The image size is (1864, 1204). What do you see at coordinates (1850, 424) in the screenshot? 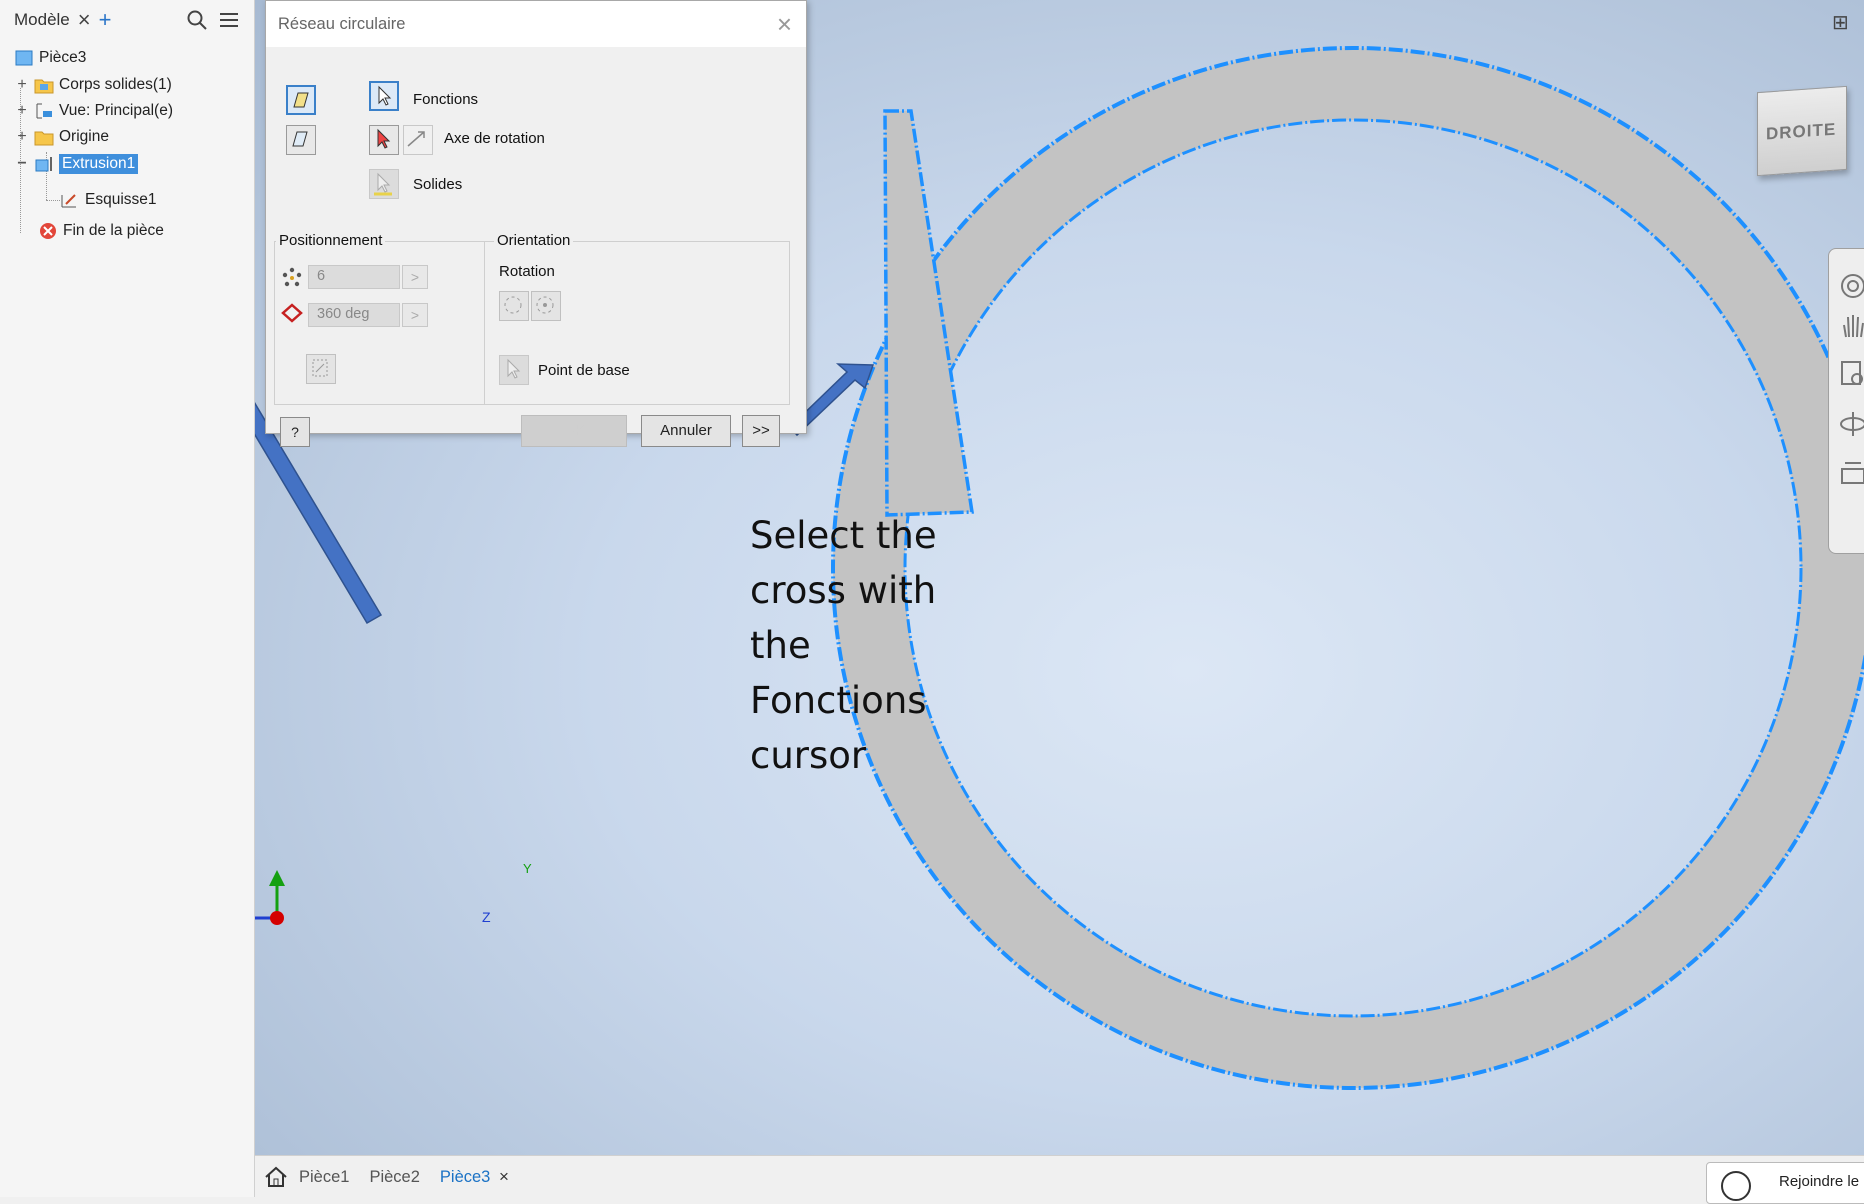
I see `orbit-icon` at bounding box center [1850, 424].